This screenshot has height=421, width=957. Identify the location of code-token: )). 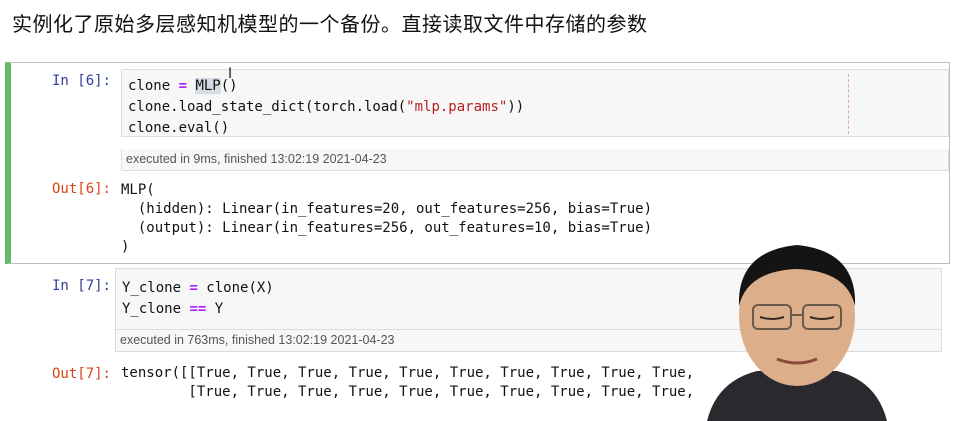
(516, 107).